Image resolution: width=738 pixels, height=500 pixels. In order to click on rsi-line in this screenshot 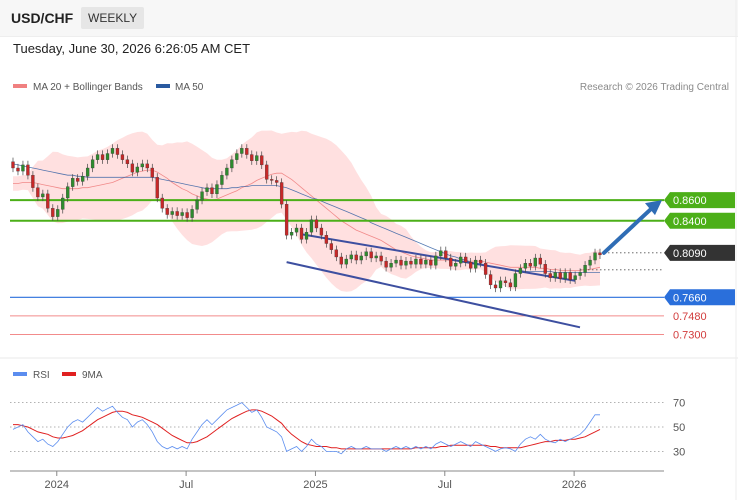, I will do `click(306, 428)`.